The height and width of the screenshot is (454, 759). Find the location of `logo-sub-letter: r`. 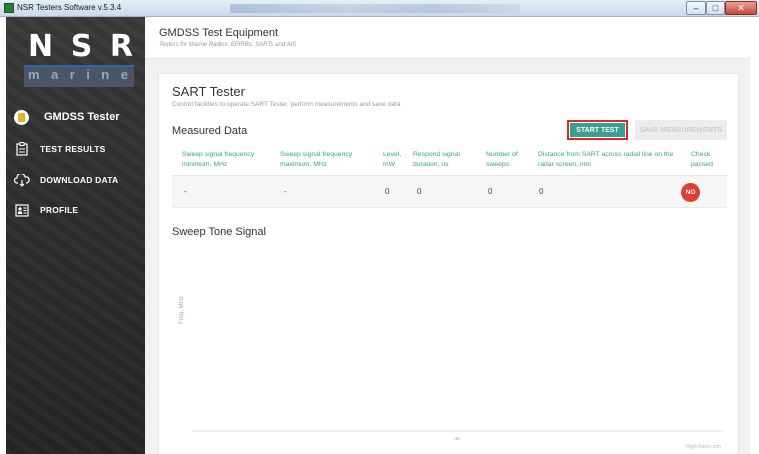

logo-sub-letter: r is located at coordinates (73, 74).